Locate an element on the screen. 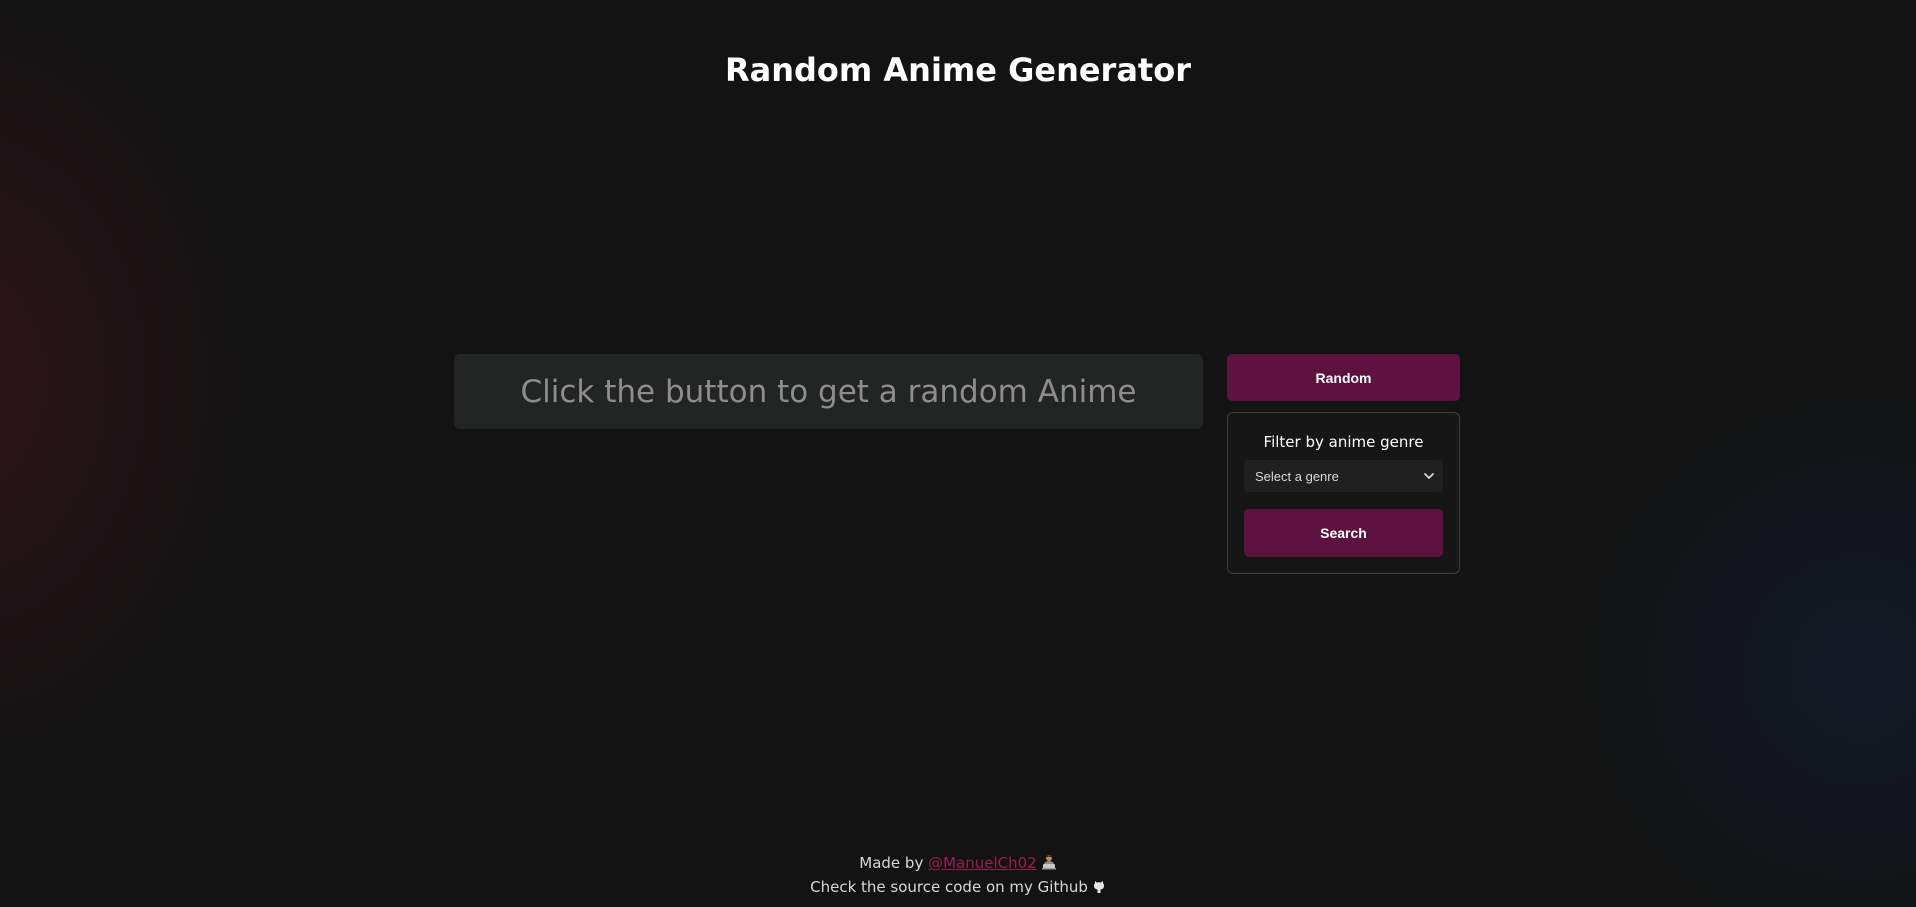 The height and width of the screenshot is (907, 1916). anime-result-text: Click the button to get a random Anime is located at coordinates (828, 391).